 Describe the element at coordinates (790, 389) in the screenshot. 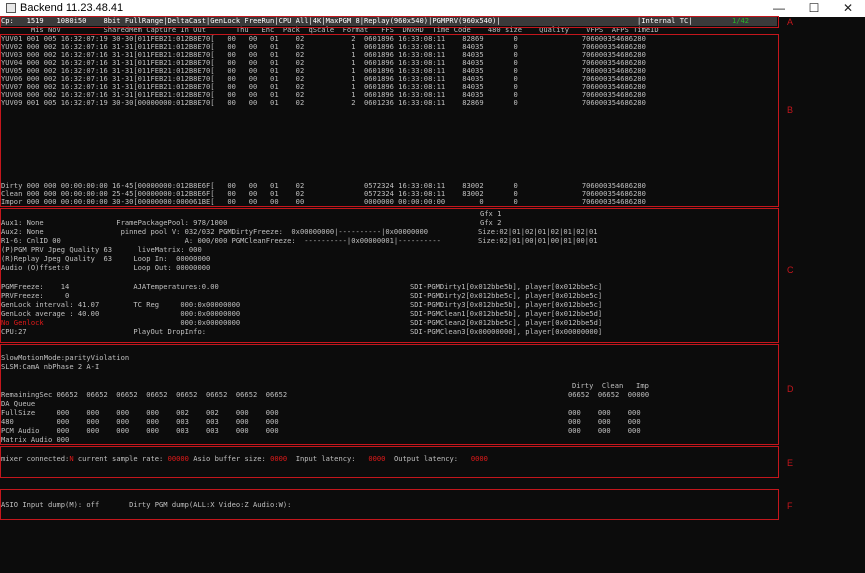

I see `annotation-label-d: D` at that location.